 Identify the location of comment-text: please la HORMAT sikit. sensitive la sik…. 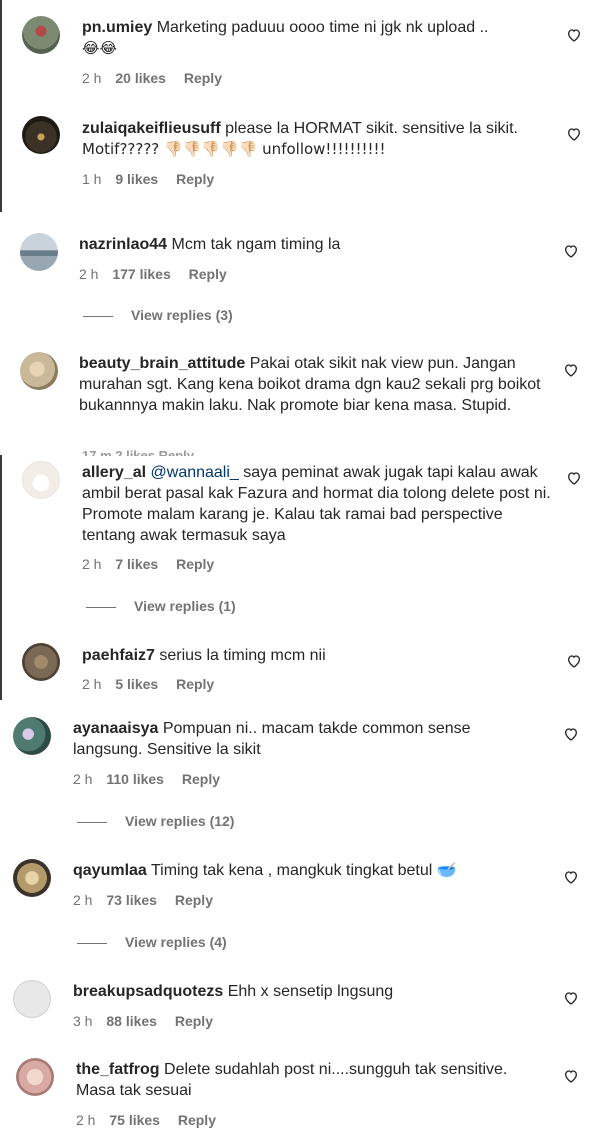
(371, 128).